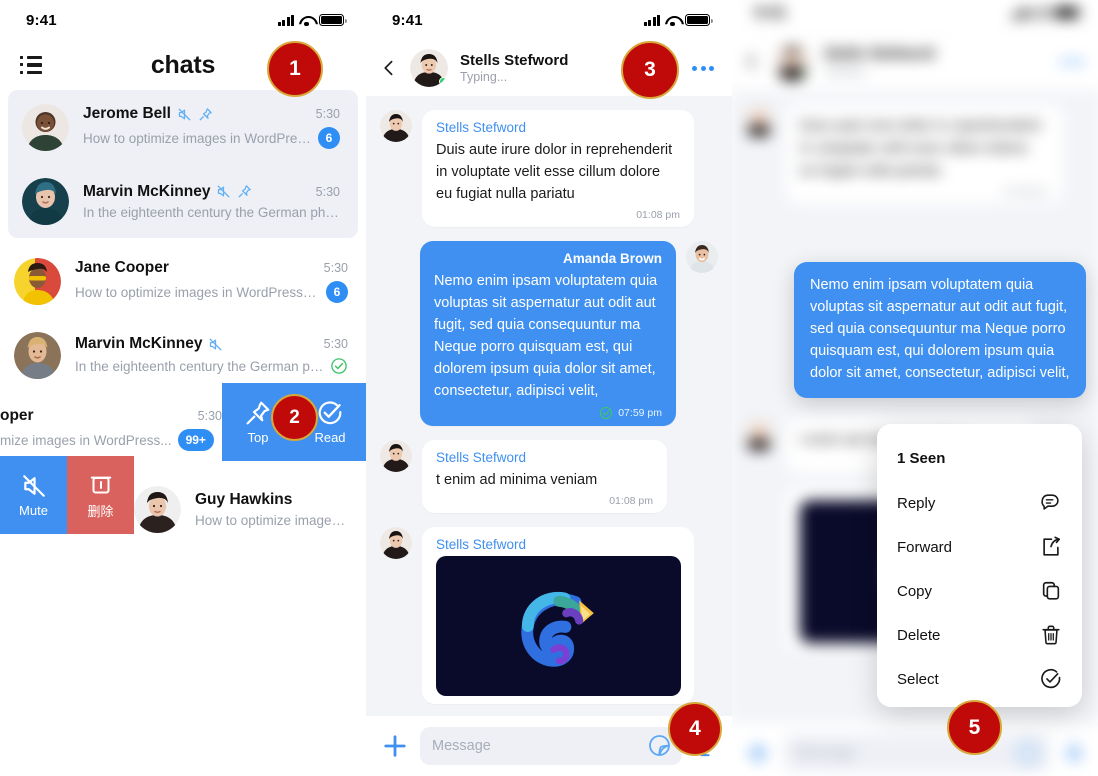  Describe the element at coordinates (979, 635) in the screenshot. I see `menu-item-delete: Delete` at that location.